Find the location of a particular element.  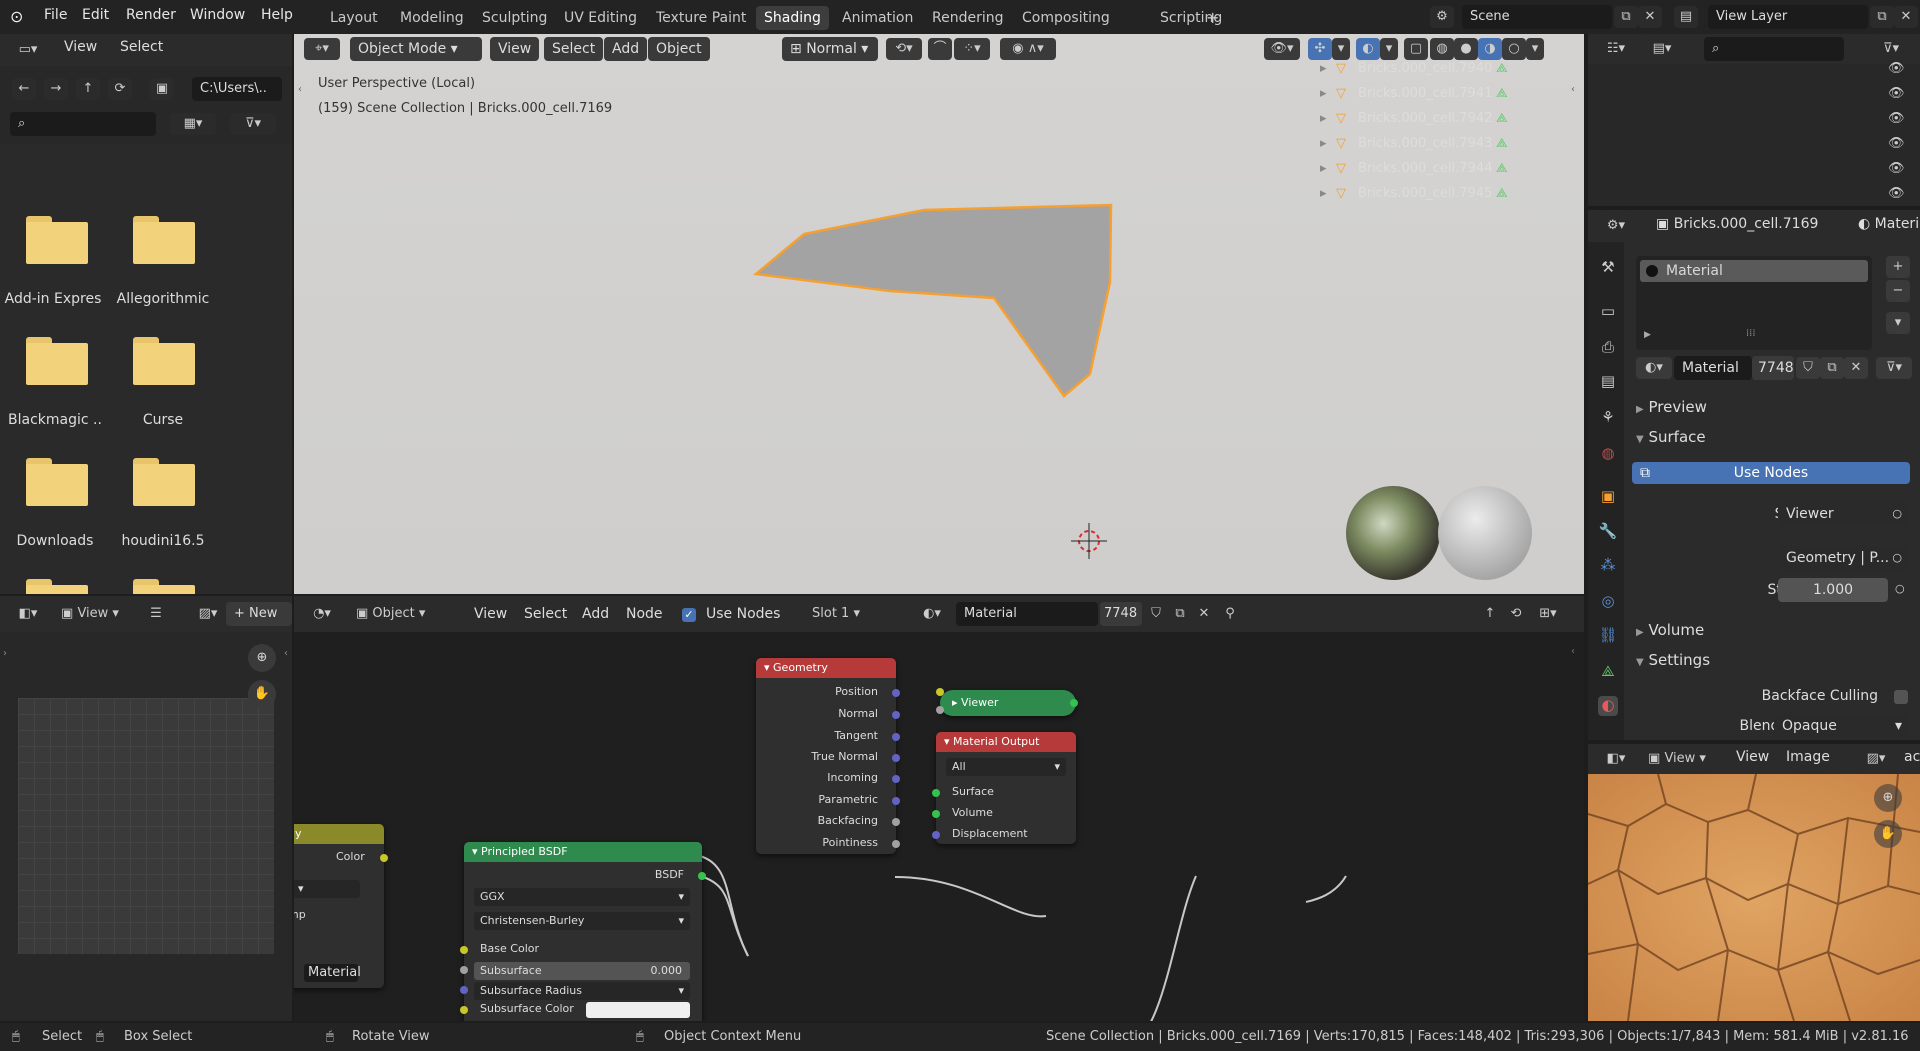

base-color-socket is located at coordinates (464, 950).